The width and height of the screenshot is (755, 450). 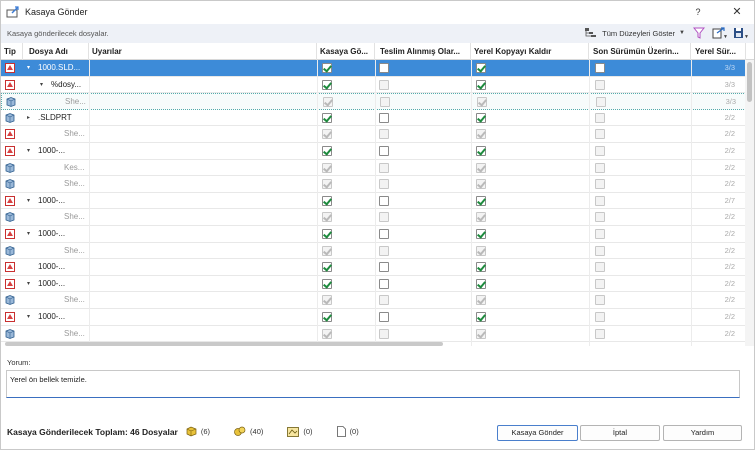 What do you see at coordinates (634, 33) in the screenshot?
I see `show-all-levels-dropdown: Tüm Düzeyleri Göster ▼` at bounding box center [634, 33].